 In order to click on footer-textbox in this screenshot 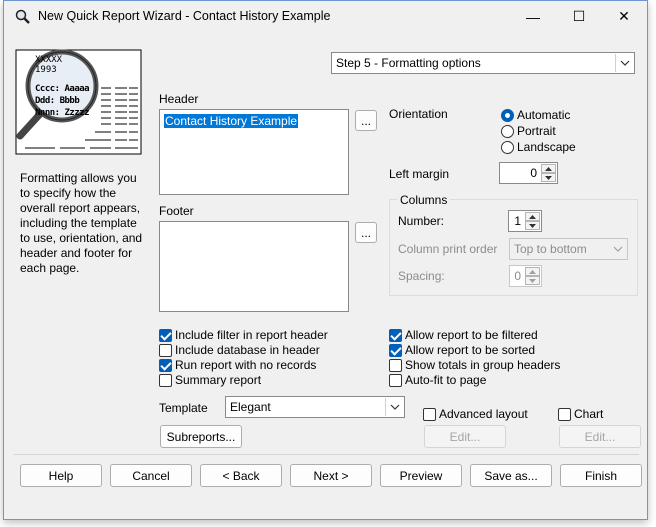, I will do `click(254, 266)`.